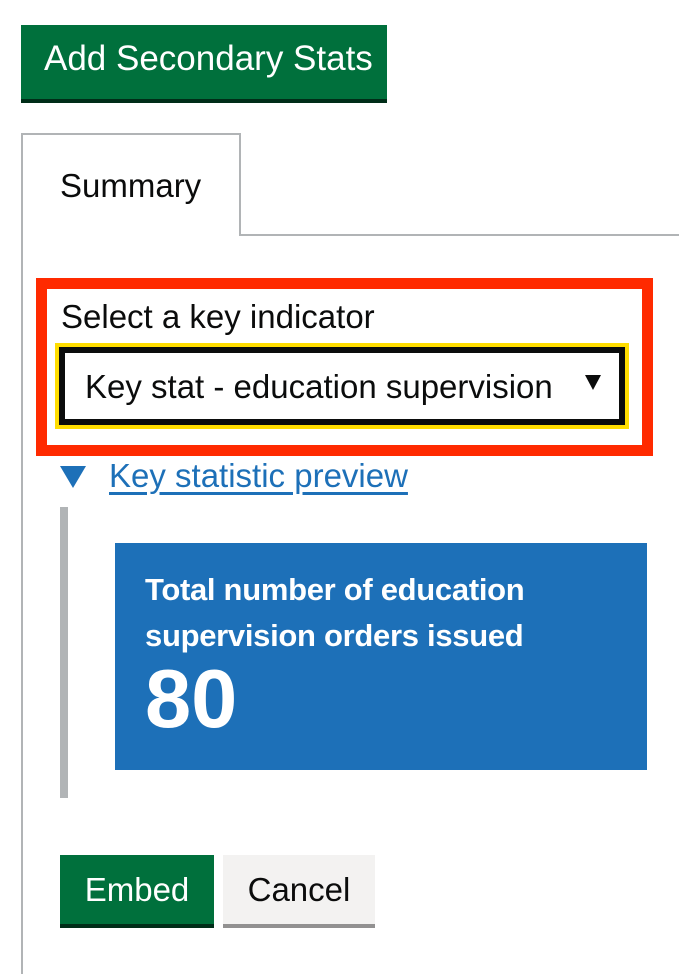 The image size is (679, 974). I want to click on tab-summary: Summary, so click(131, 184).